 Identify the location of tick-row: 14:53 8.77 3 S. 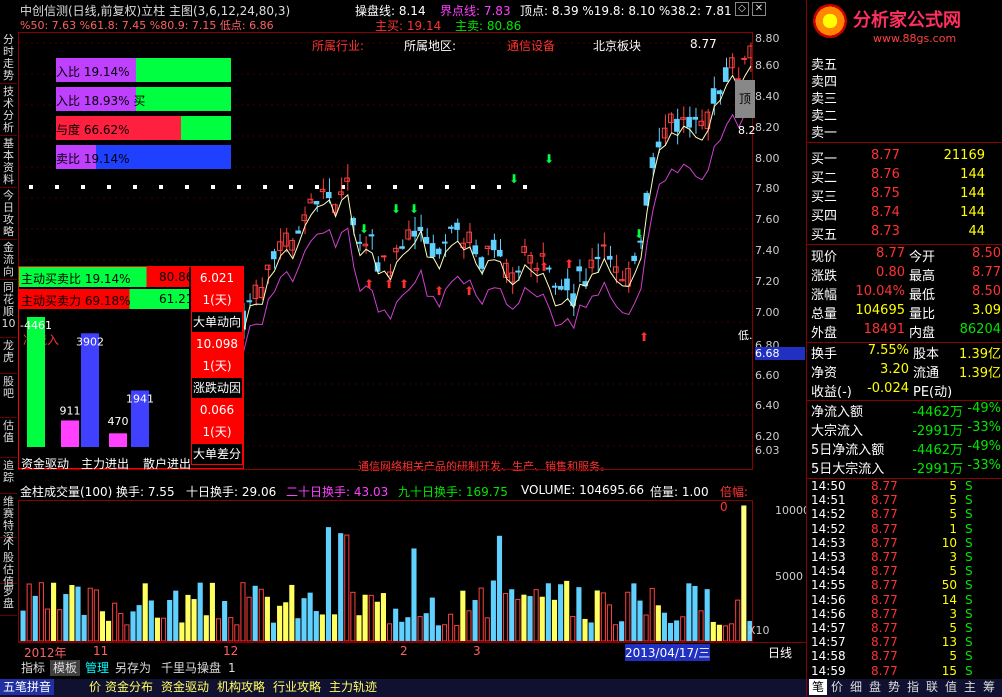
(904, 557).